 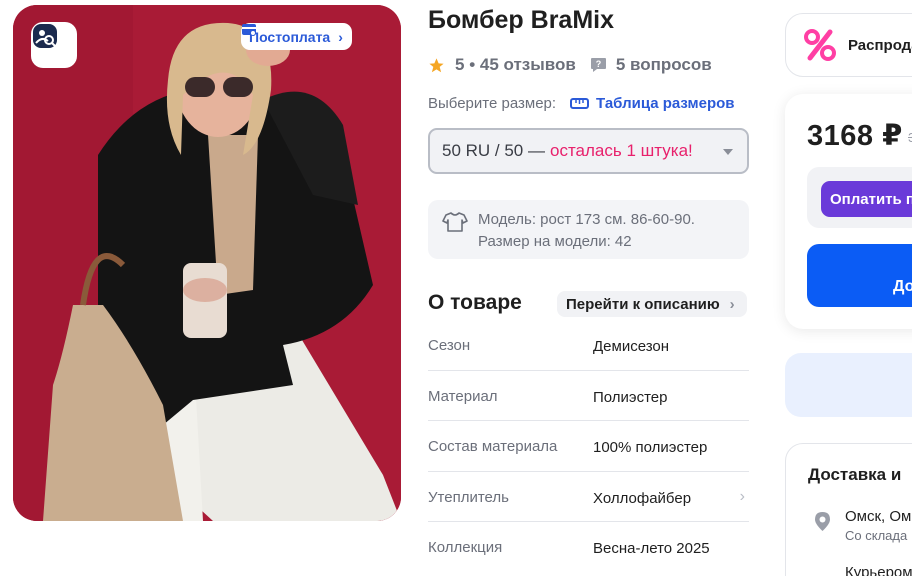 What do you see at coordinates (290, 36) in the screenshot?
I see `postpay-label: Постоплата` at bounding box center [290, 36].